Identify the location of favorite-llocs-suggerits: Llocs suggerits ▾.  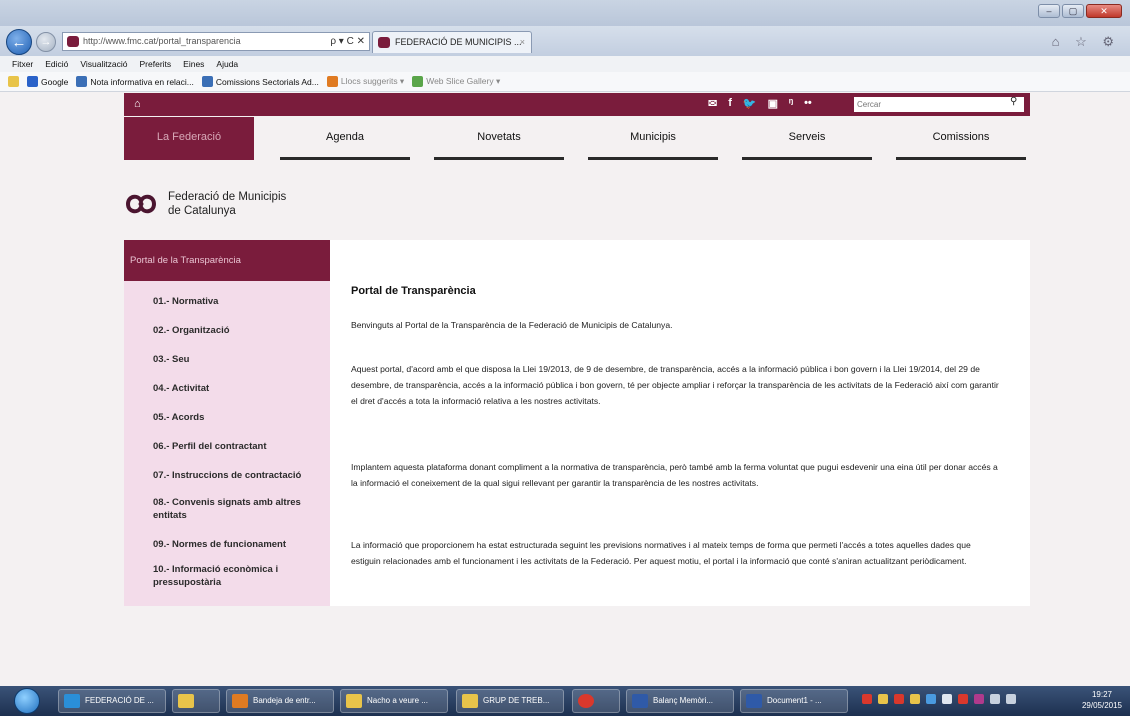
(365, 81).